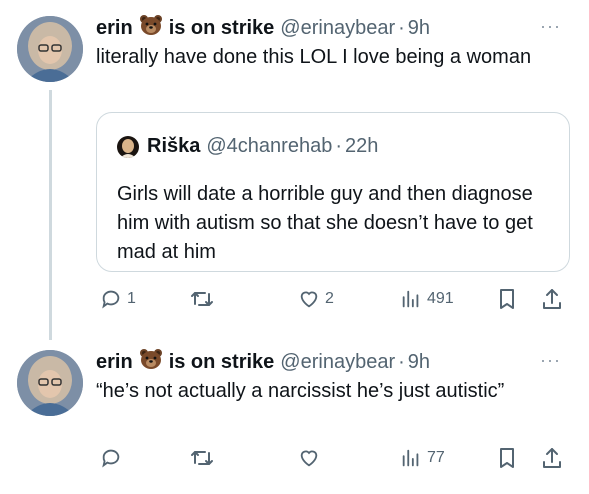  I want to click on quoted-tweet-header: Riška @4chanrehab · 22h, so click(247, 146).